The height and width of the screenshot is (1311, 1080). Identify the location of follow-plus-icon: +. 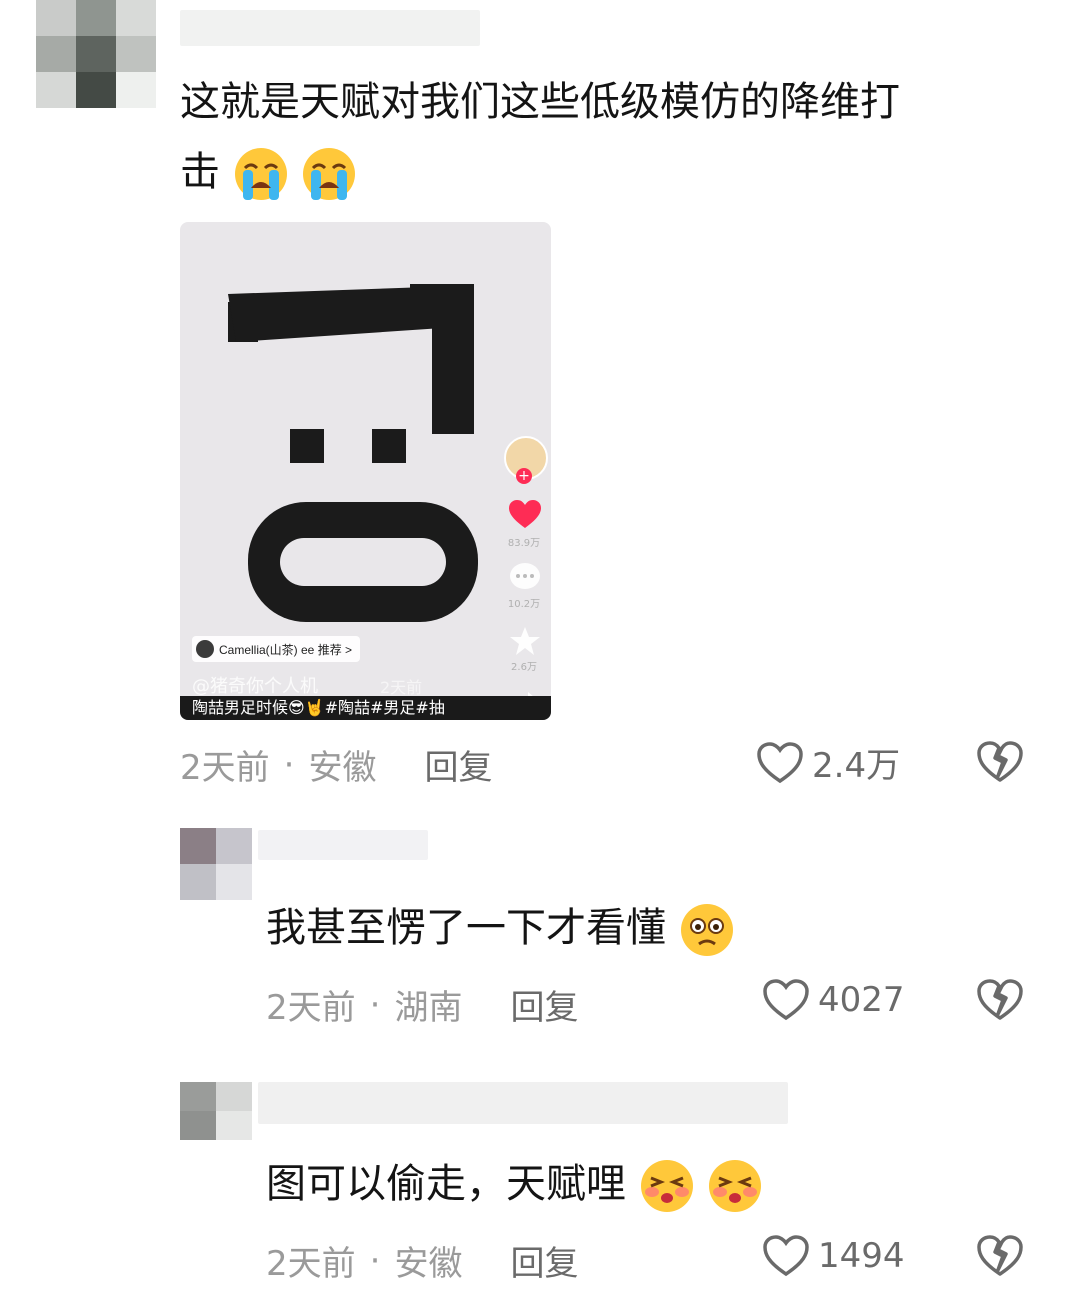
(524, 476).